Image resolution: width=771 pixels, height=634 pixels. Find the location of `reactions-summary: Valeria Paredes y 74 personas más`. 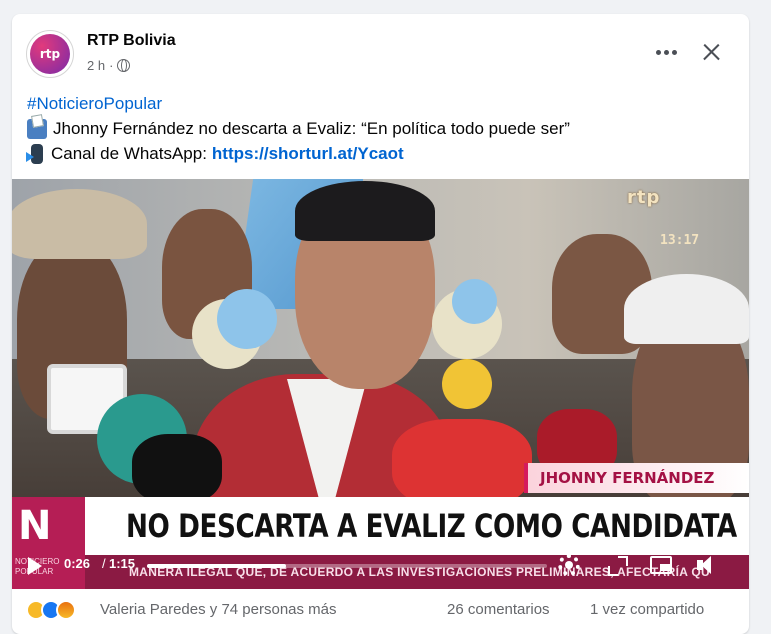

reactions-summary: Valeria Paredes y 74 personas más is located at coordinates (218, 609).